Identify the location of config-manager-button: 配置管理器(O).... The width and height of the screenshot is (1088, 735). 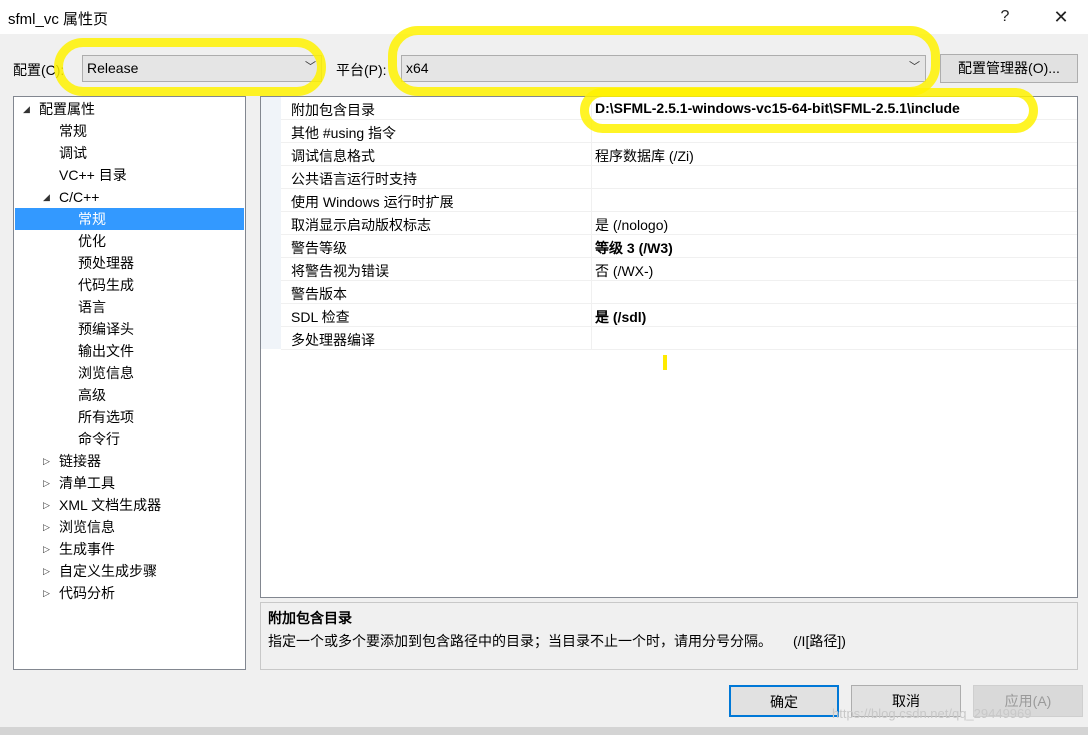
(1009, 68).